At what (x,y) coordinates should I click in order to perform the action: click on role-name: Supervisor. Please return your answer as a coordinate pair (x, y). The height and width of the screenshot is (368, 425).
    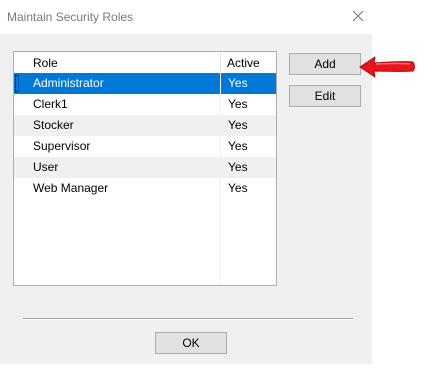
    Looking at the image, I should click on (62, 146).